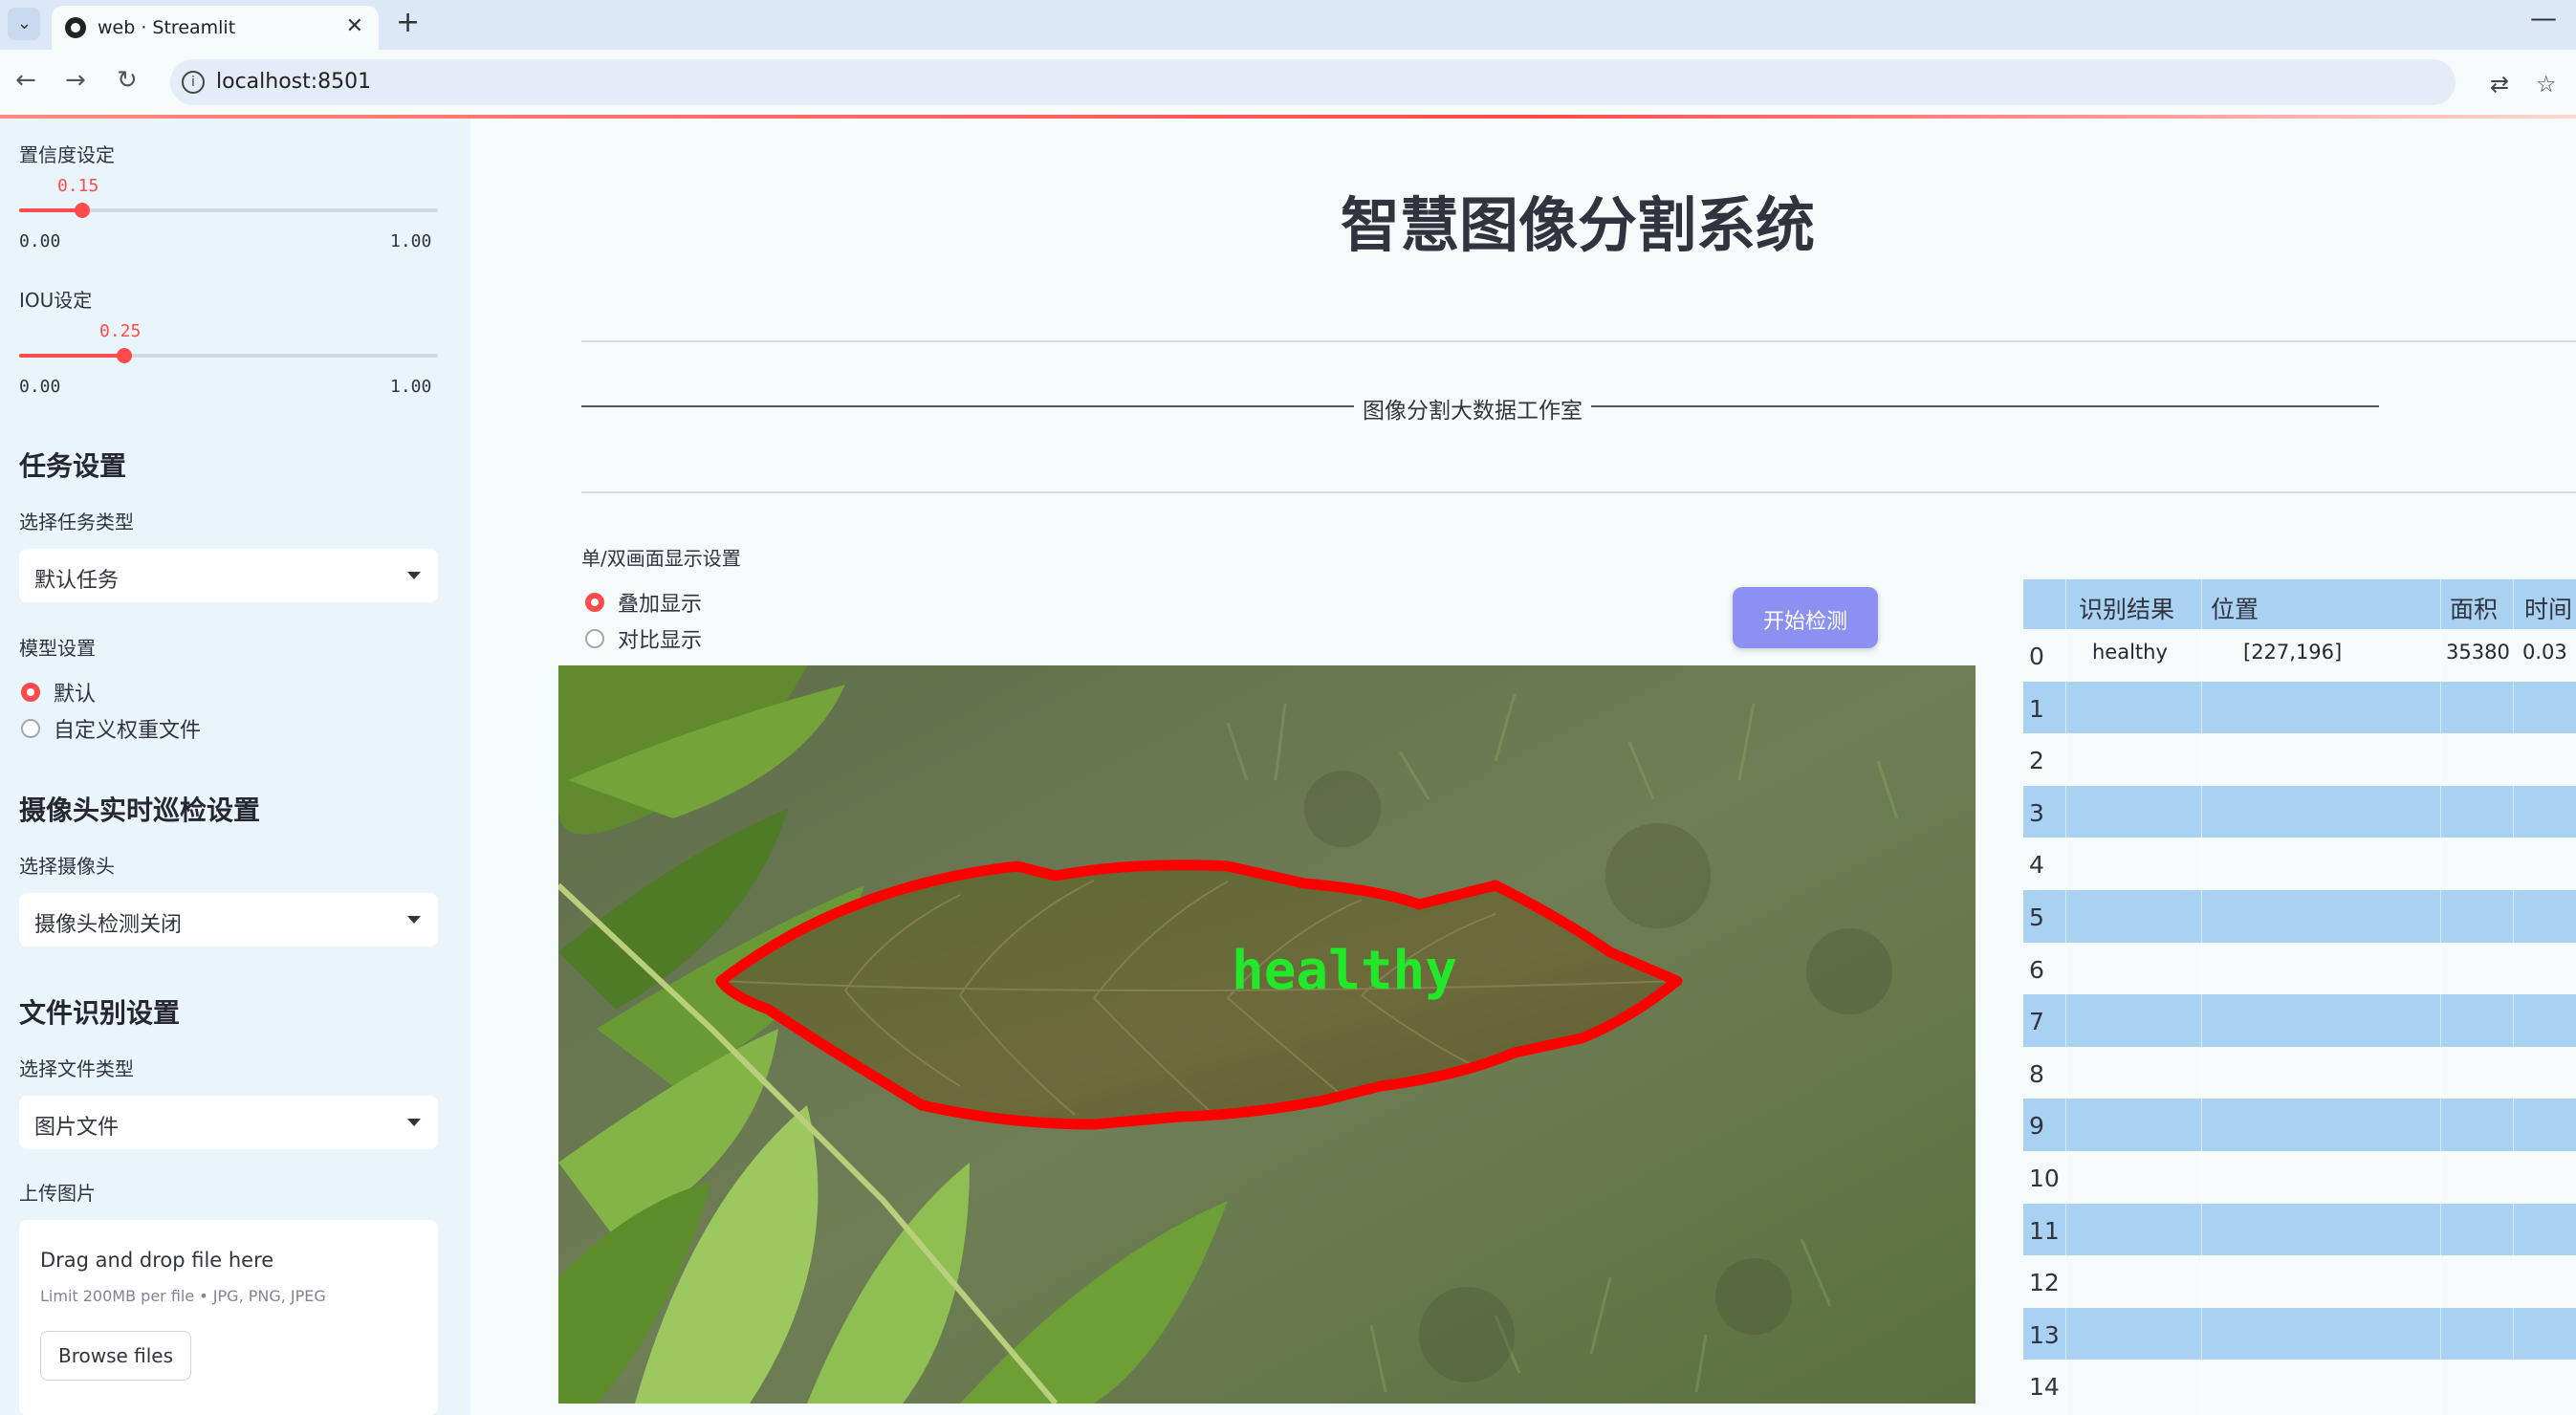 This screenshot has height=1415, width=2576. Describe the element at coordinates (157, 1260) in the screenshot. I see `dropzone-text: Drag and drop file here` at that location.